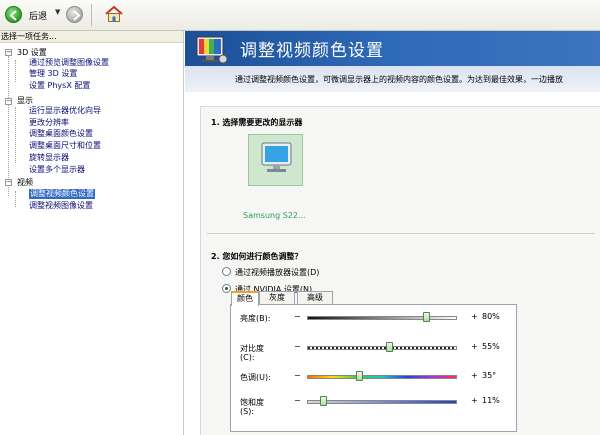 The width and height of the screenshot is (600, 435). Describe the element at coordinates (62, 194) in the screenshot. I see `tree-item-video-color-settings: 调整视频颜色设置` at that location.